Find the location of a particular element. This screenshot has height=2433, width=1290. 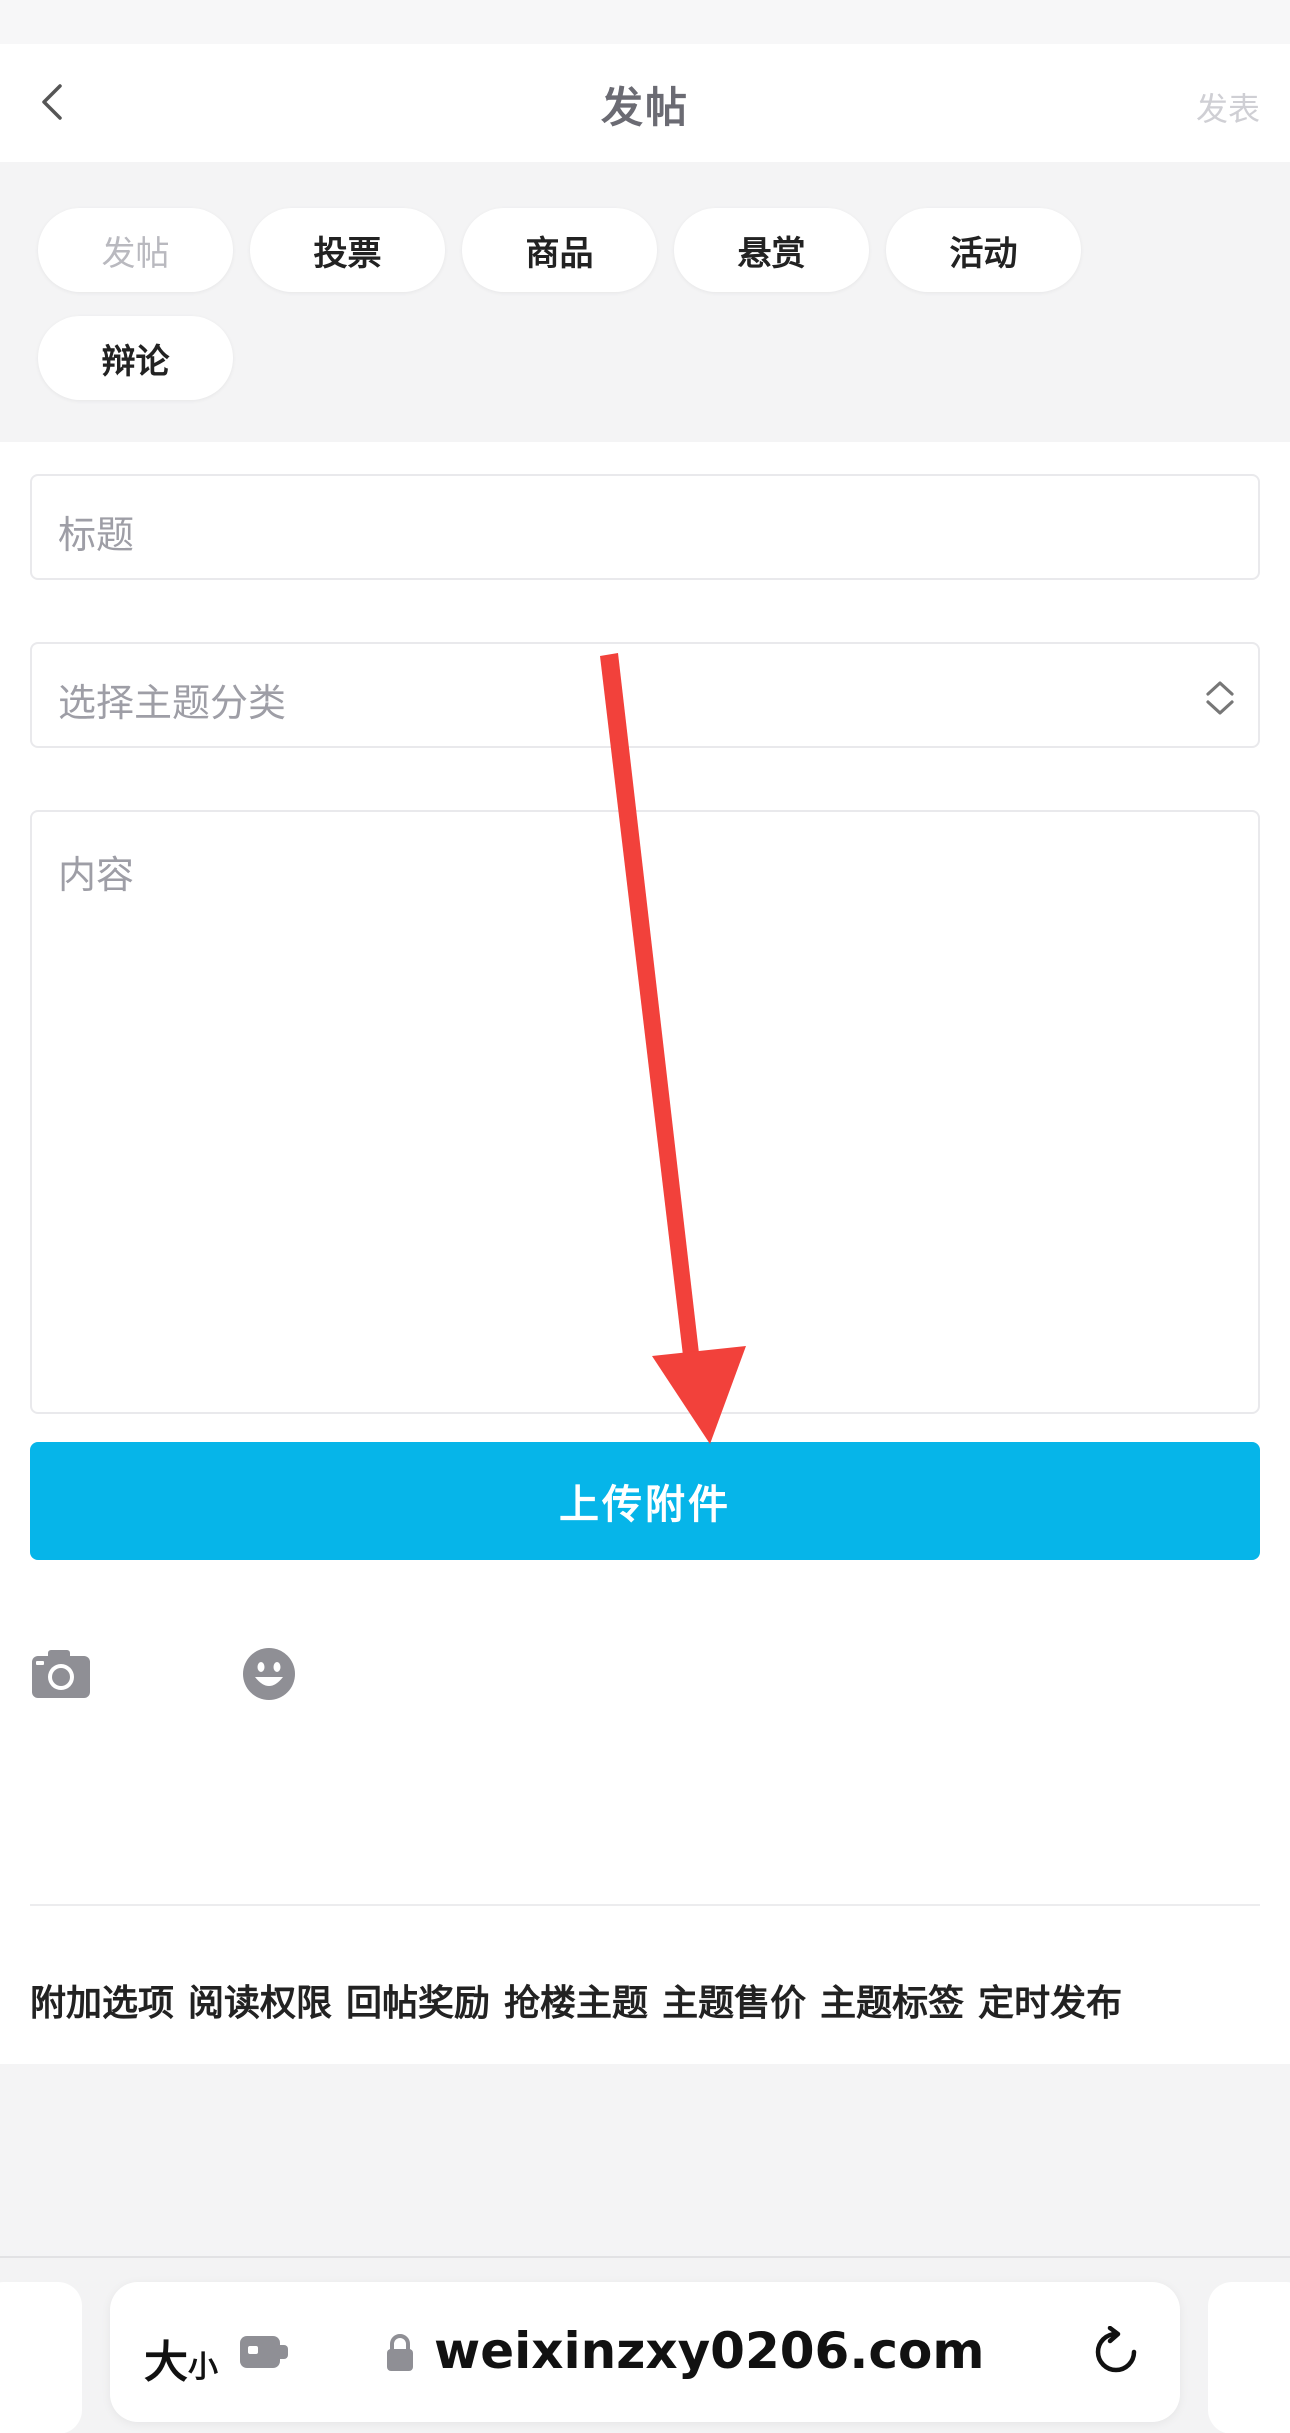

reload-icon is located at coordinates (1116, 2352).